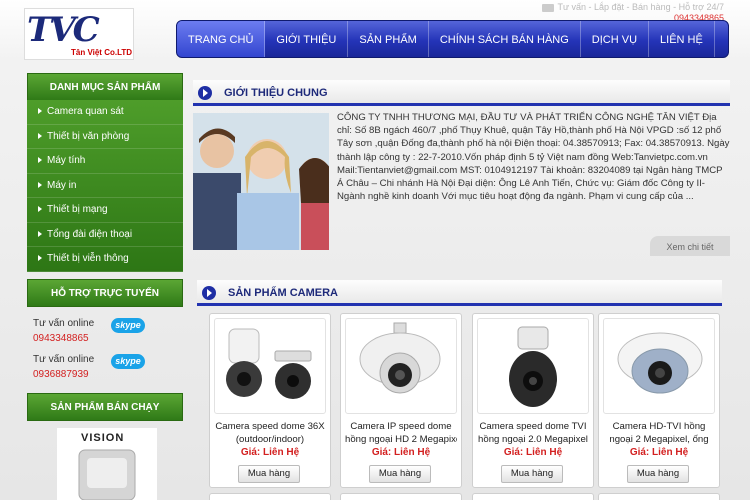  What do you see at coordinates (659, 433) in the screenshot?
I see `product-name: Camera HD-TVI hồng ngoại 2 Megapixel, ống` at bounding box center [659, 433].